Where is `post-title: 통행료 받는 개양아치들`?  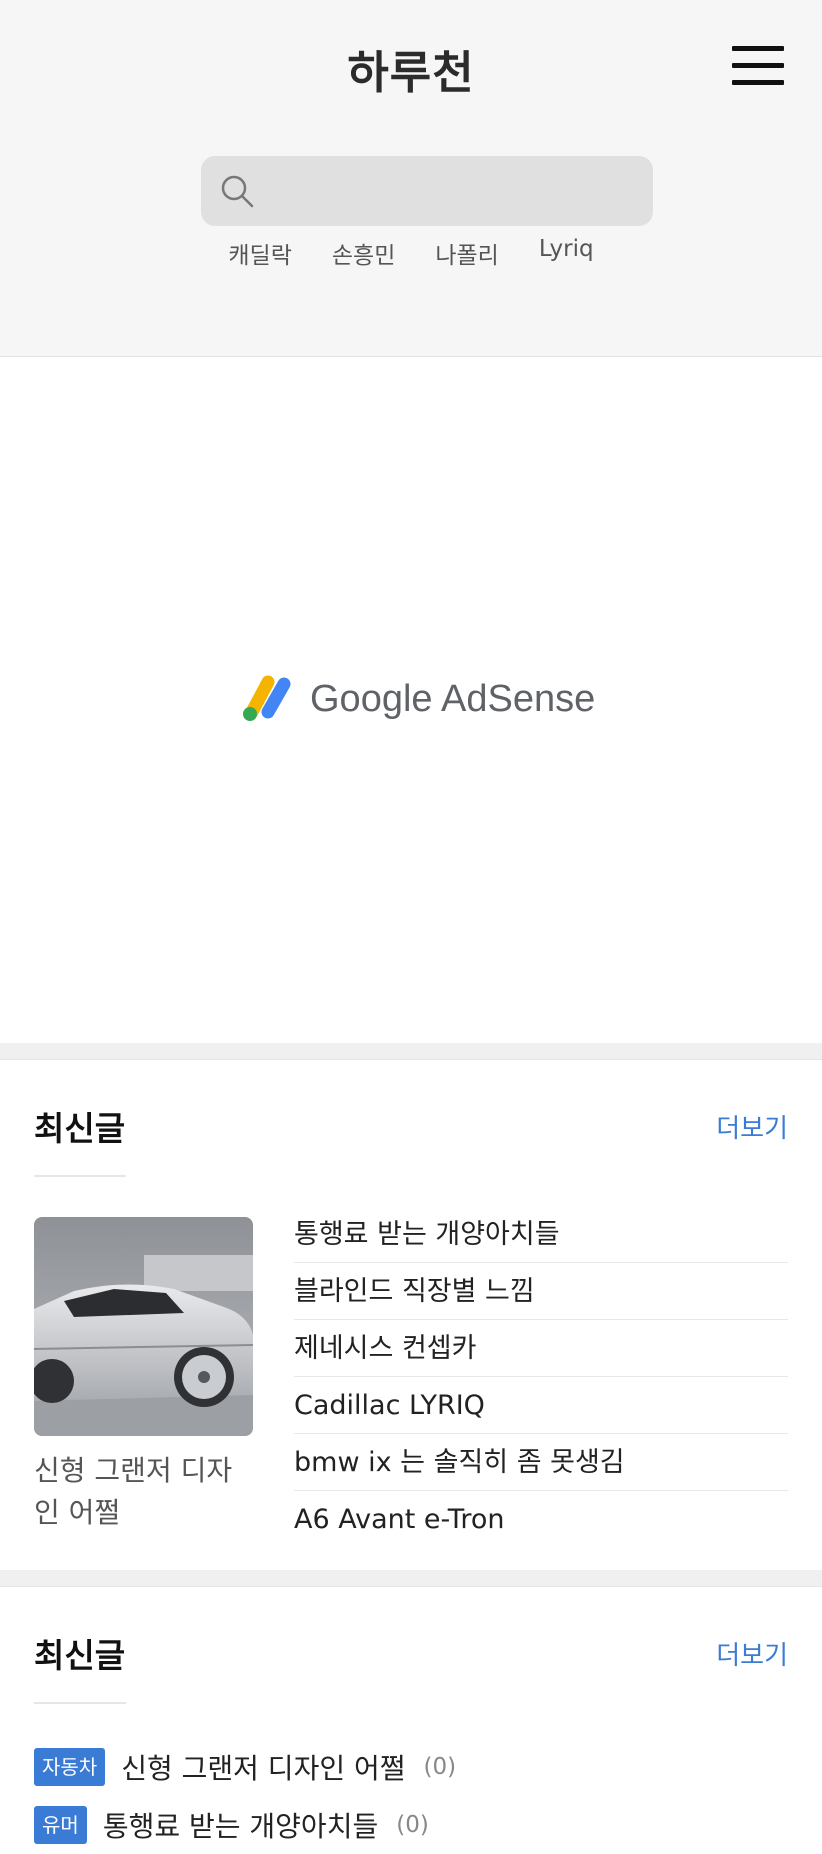
post-title: 통행료 받는 개양아치들 is located at coordinates (240, 1825).